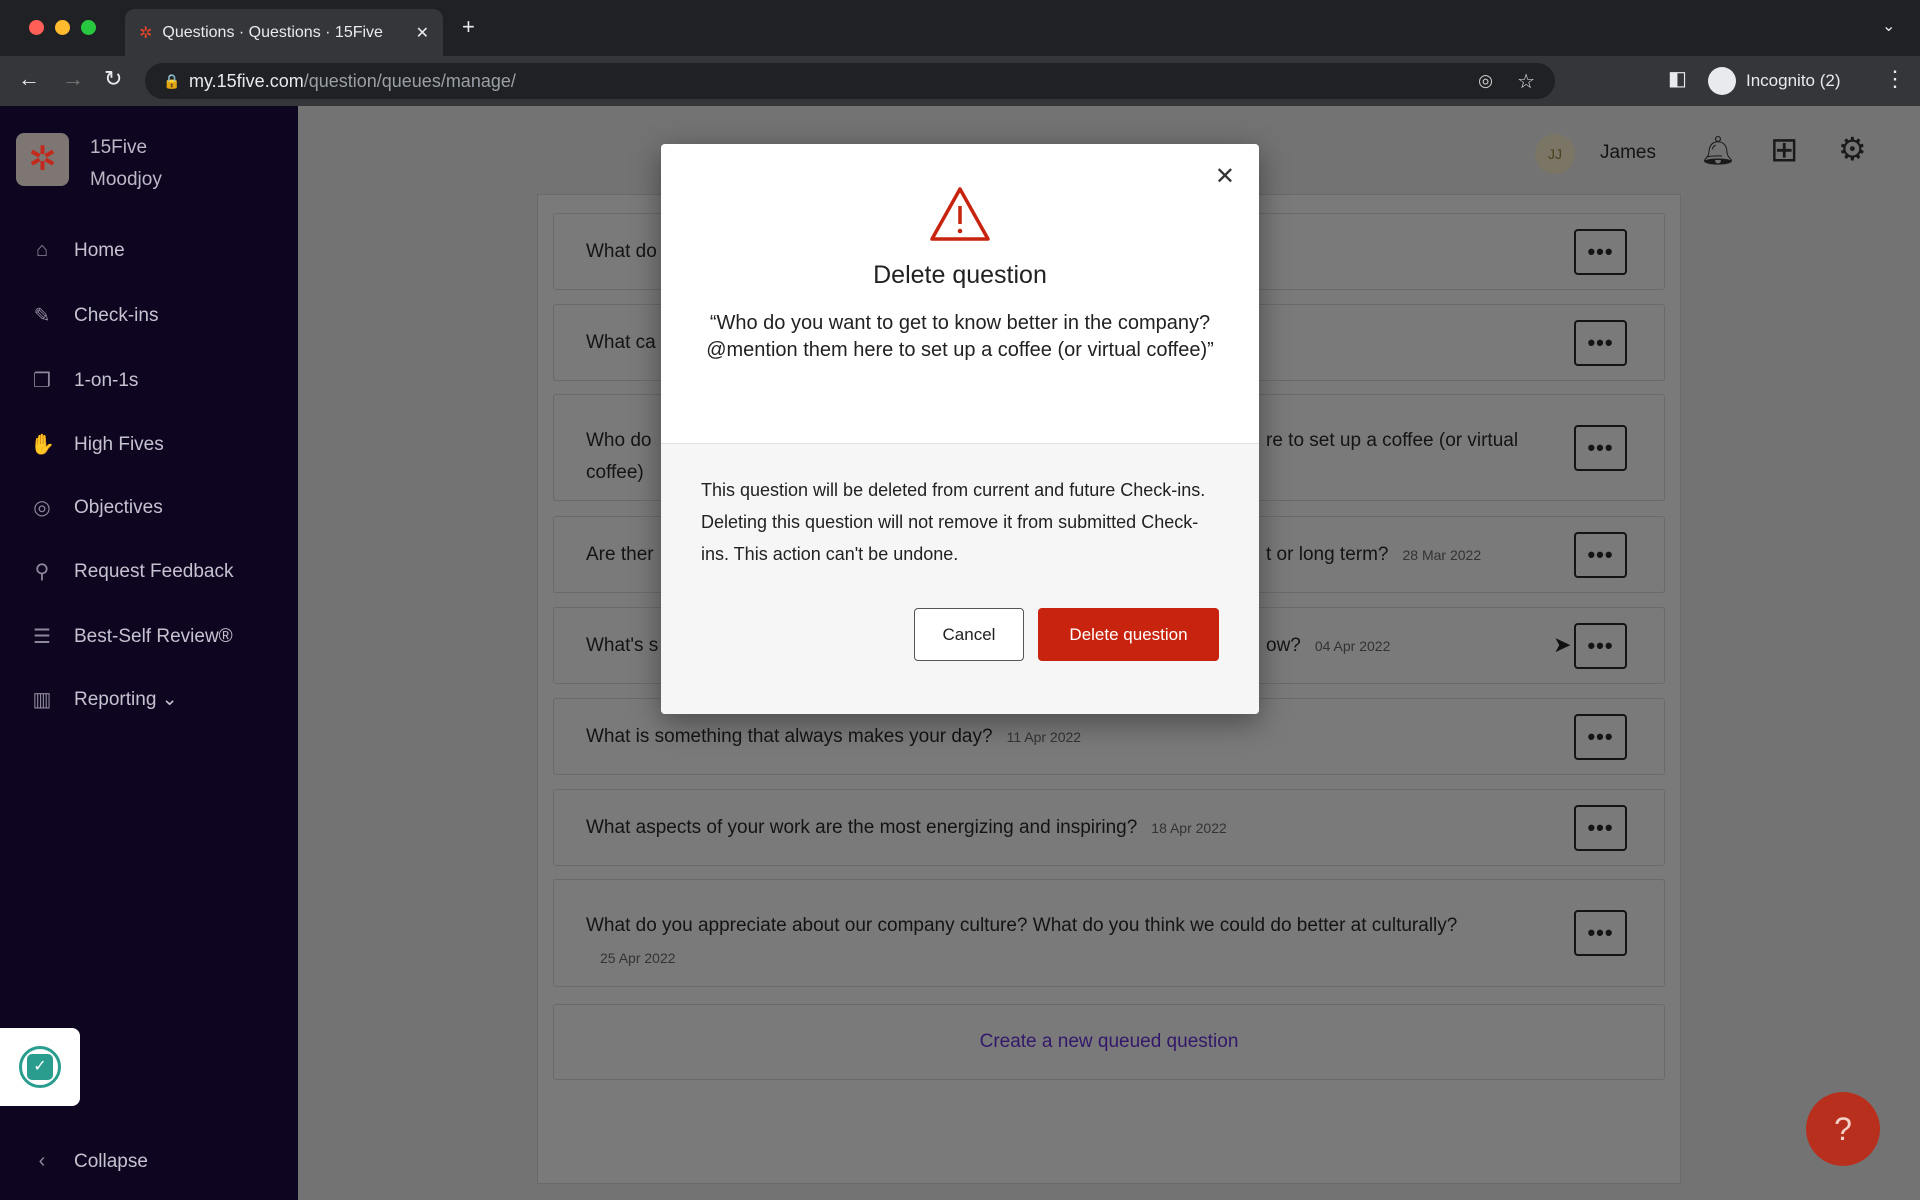 The width and height of the screenshot is (1920, 1200). What do you see at coordinates (621, 342) in the screenshot?
I see `question-text: What ca` at bounding box center [621, 342].